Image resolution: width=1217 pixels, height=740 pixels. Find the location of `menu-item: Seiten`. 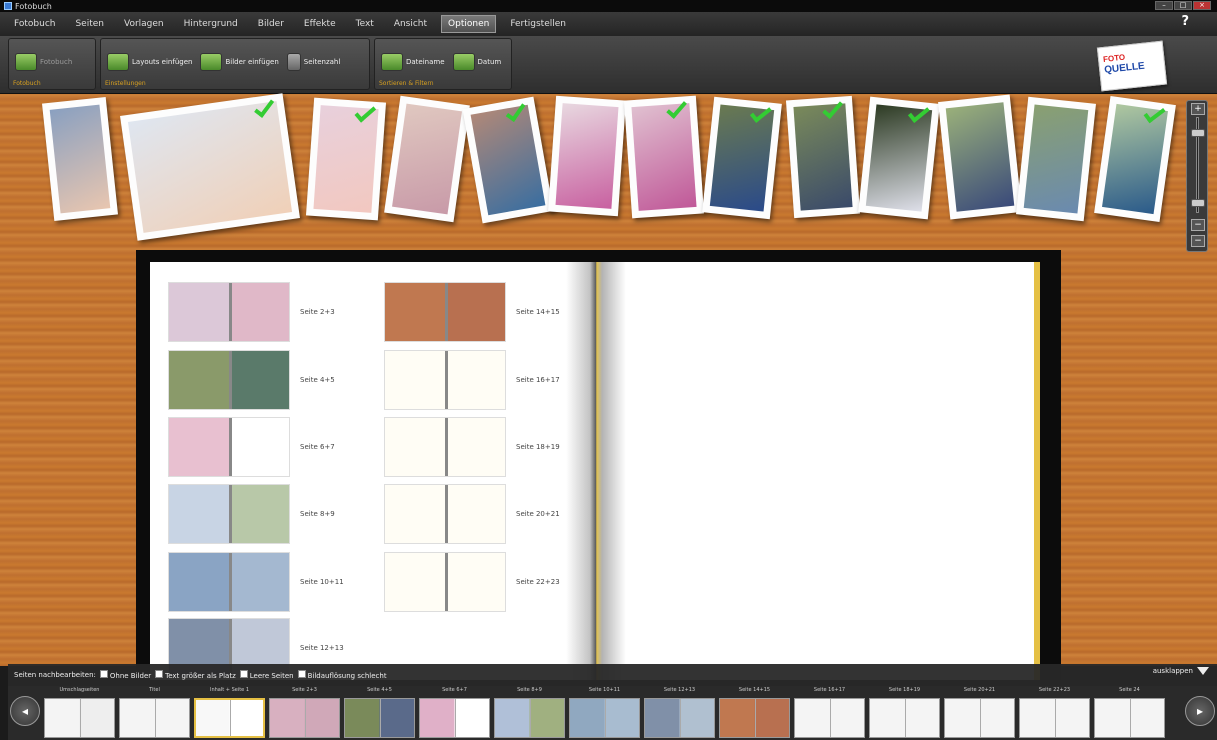

menu-item: Seiten is located at coordinates (89, 24).